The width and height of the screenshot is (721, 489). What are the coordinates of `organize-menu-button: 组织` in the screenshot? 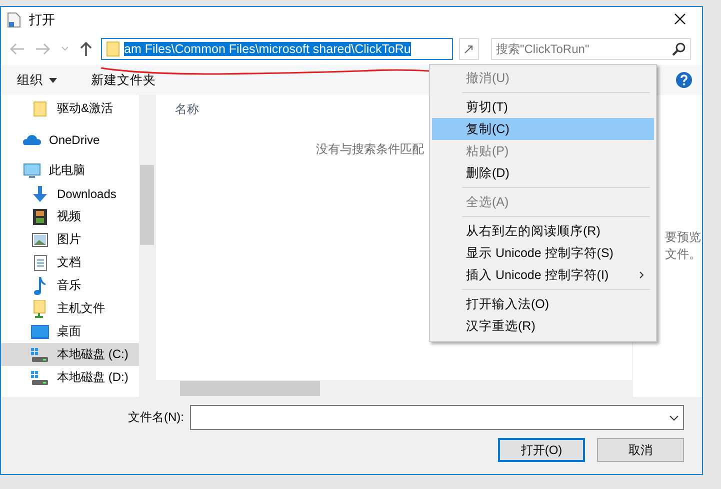 It's located at (37, 80).